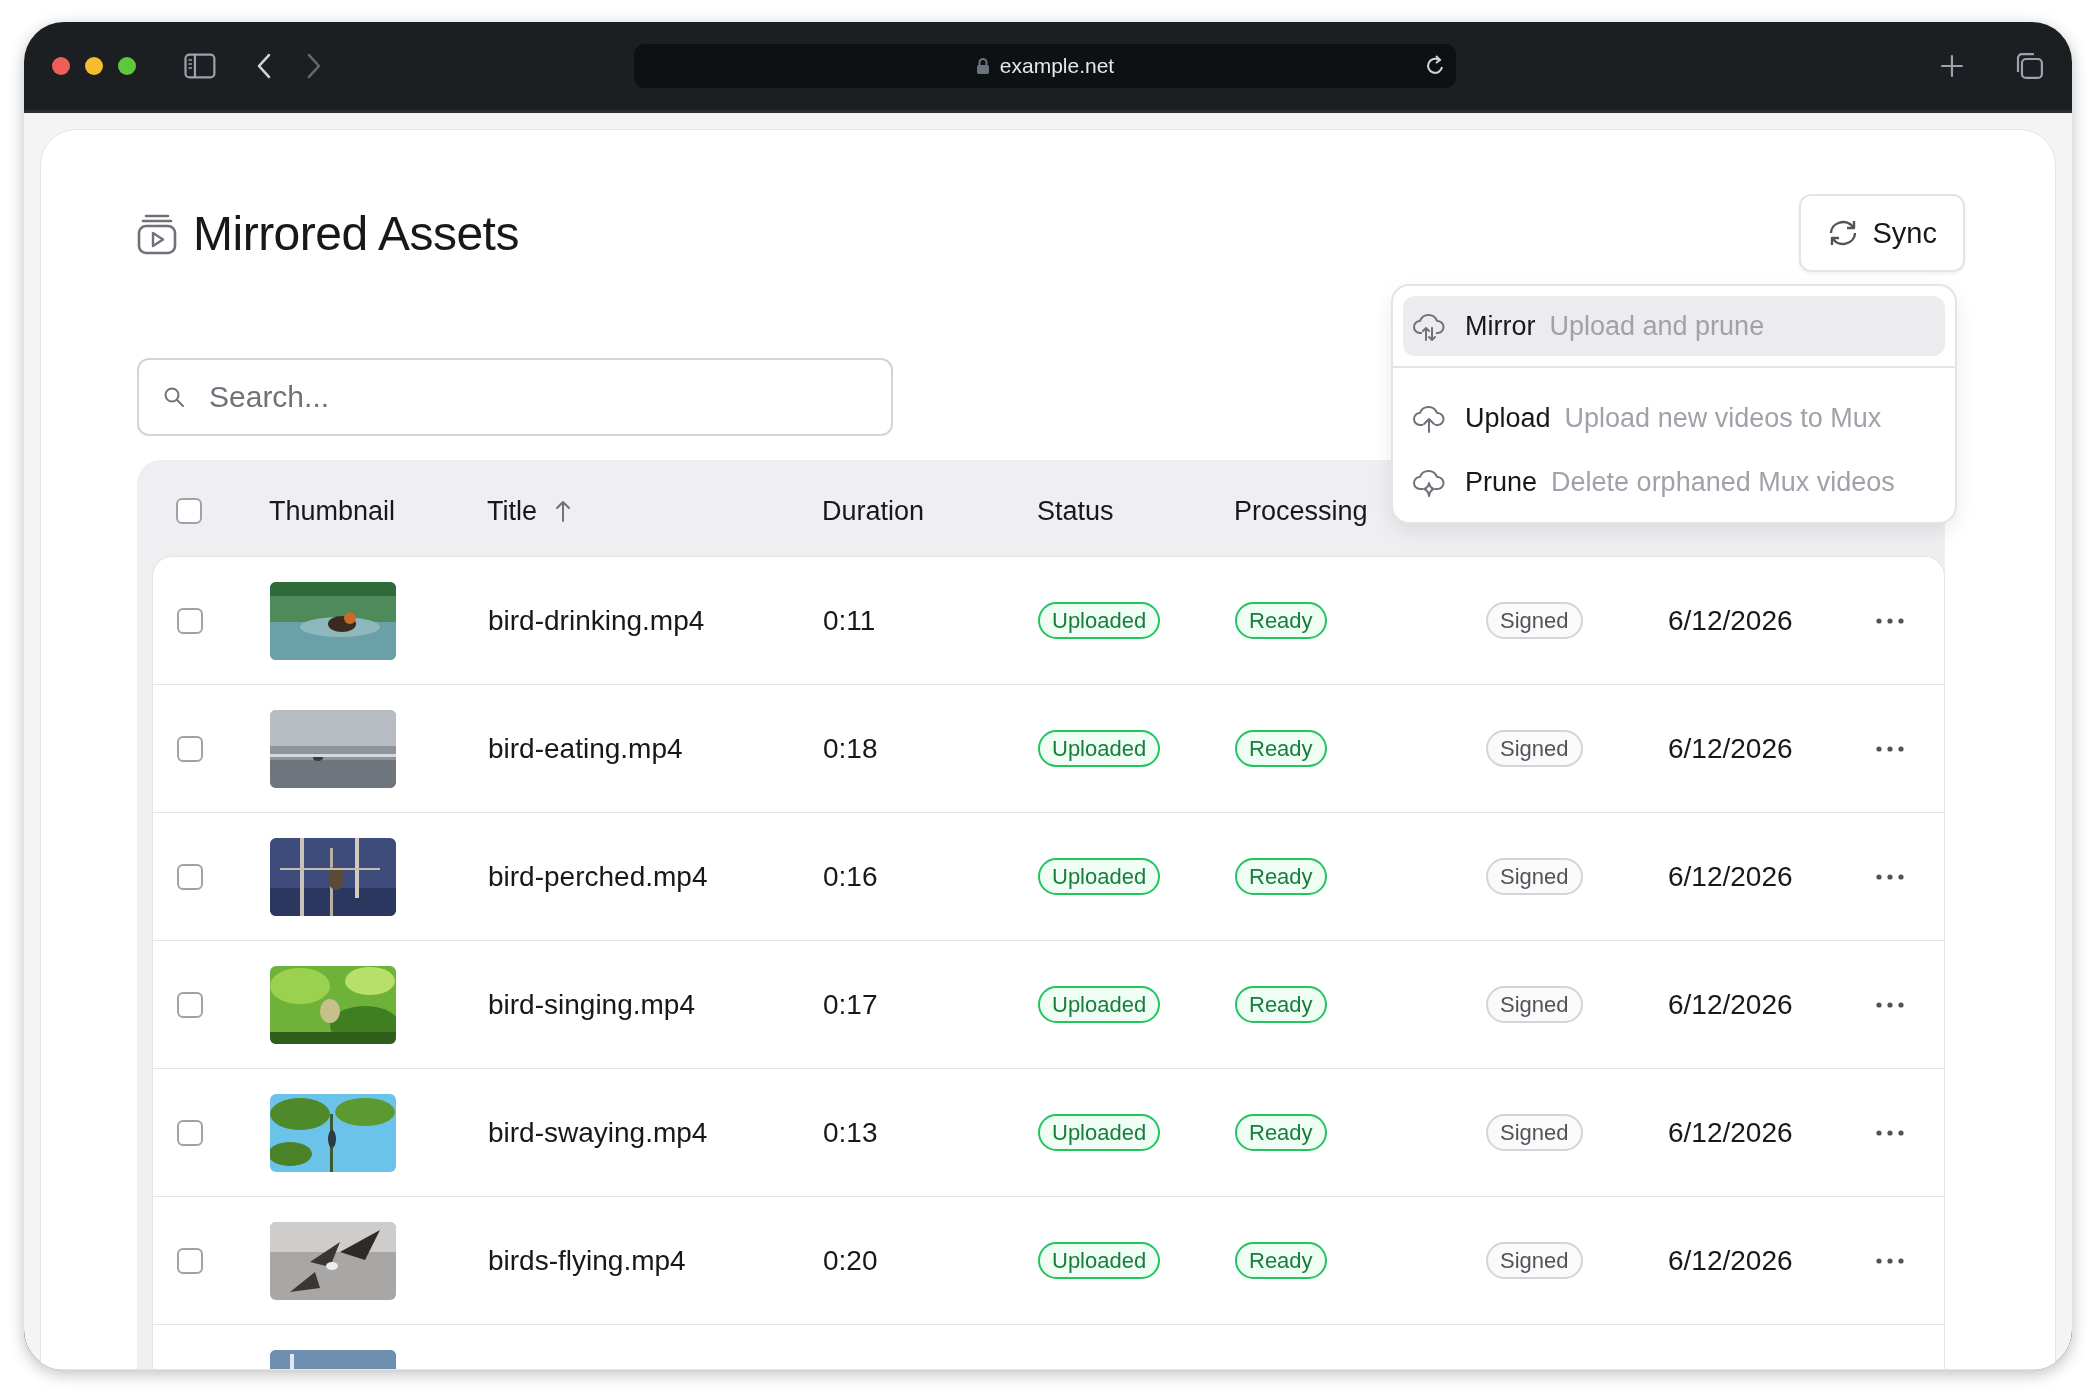 This screenshot has height=1394, width=2096. What do you see at coordinates (1952, 66) in the screenshot?
I see `new-tab-icon` at bounding box center [1952, 66].